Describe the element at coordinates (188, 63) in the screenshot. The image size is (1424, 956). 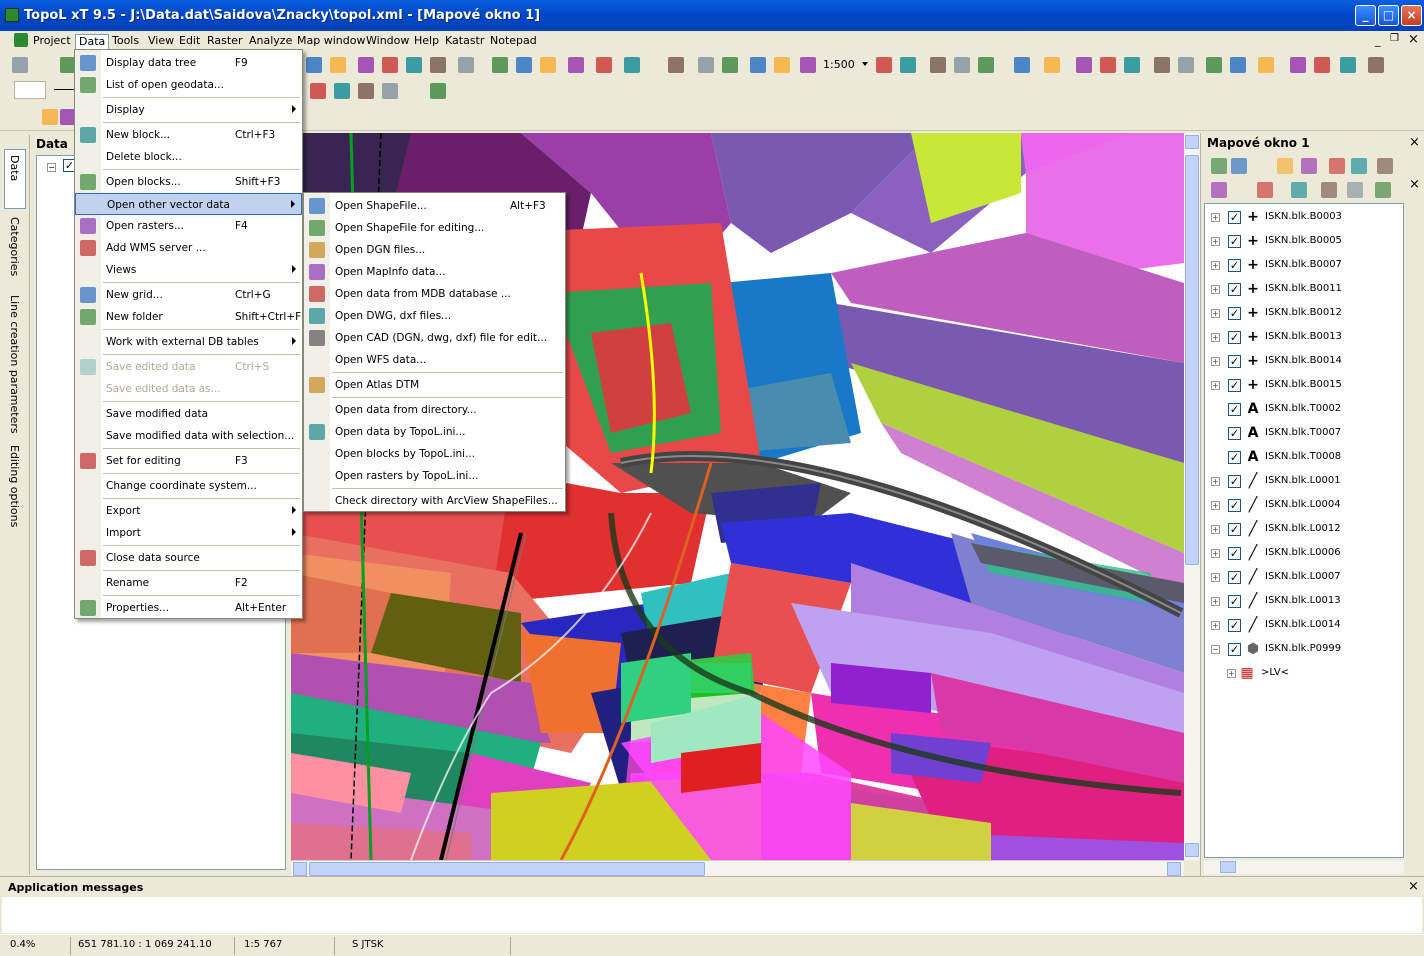
I see `menu-item-display-data-tree: Display data tree F9` at that location.